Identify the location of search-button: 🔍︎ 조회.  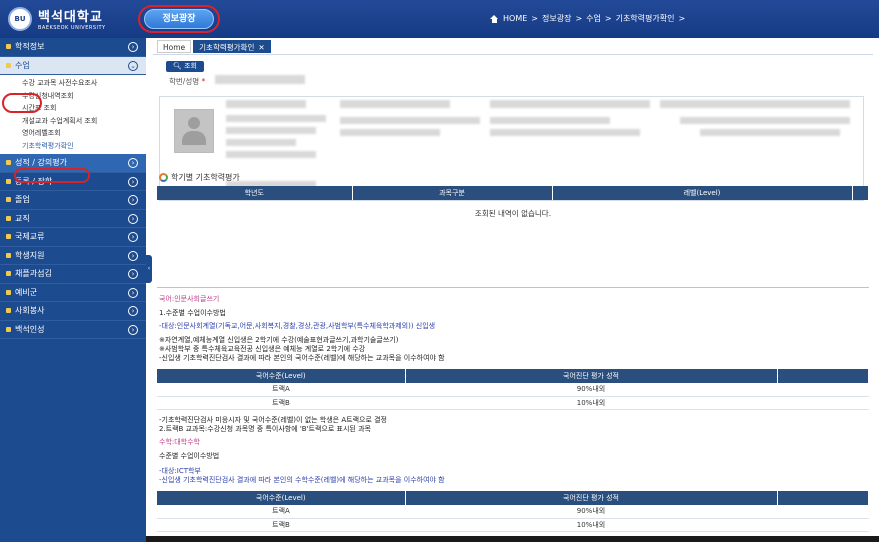
(185, 66).